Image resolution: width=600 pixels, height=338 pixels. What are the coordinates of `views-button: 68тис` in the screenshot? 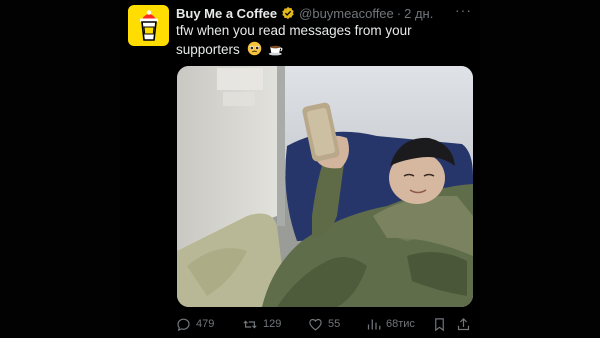 It's located at (399, 324).